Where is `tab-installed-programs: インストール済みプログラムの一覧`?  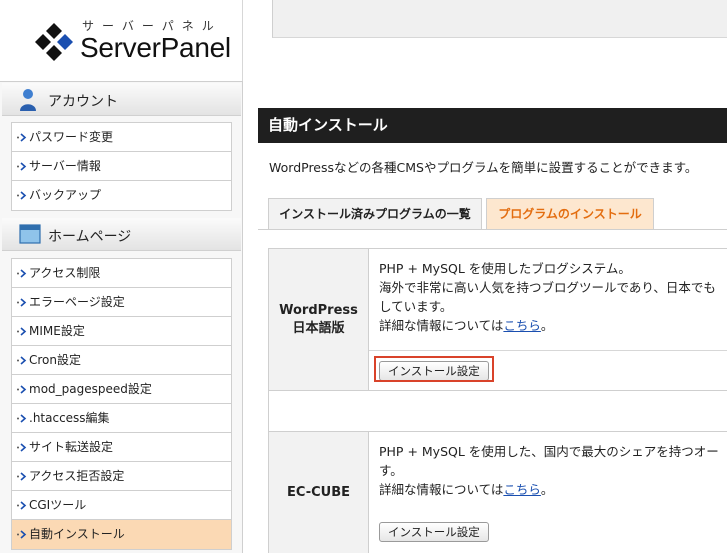 tab-installed-programs: インストール済みプログラムの一覧 is located at coordinates (375, 213).